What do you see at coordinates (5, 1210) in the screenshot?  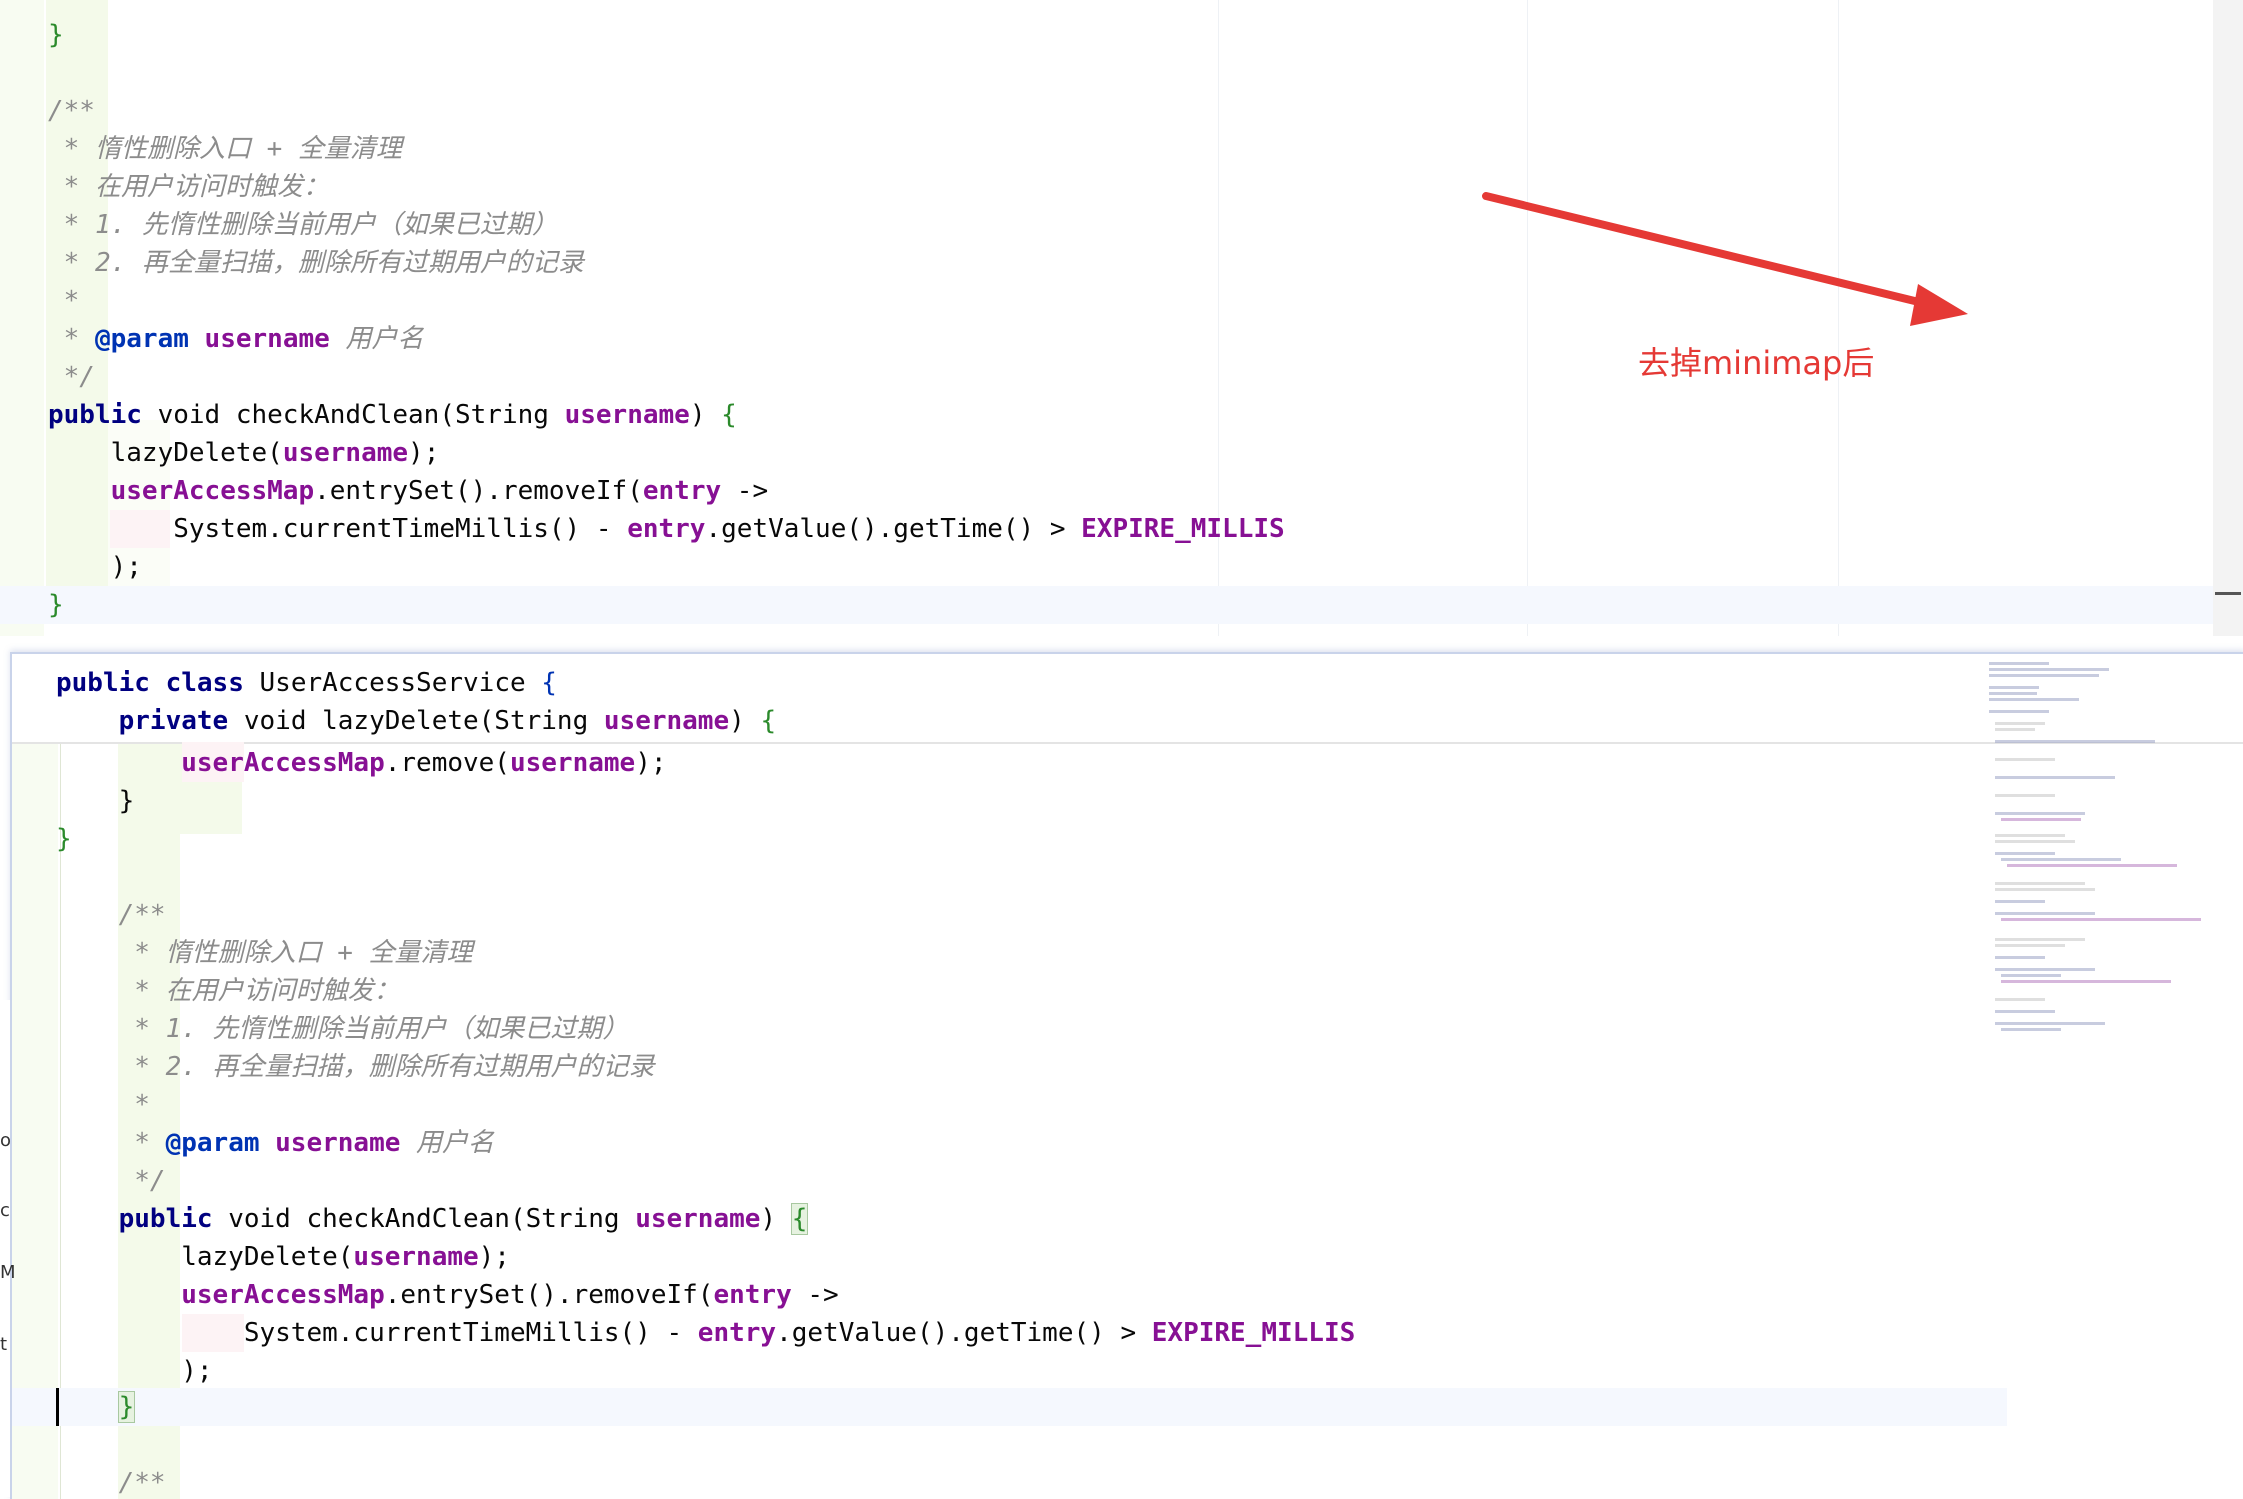 I see `edge-glyph: c` at bounding box center [5, 1210].